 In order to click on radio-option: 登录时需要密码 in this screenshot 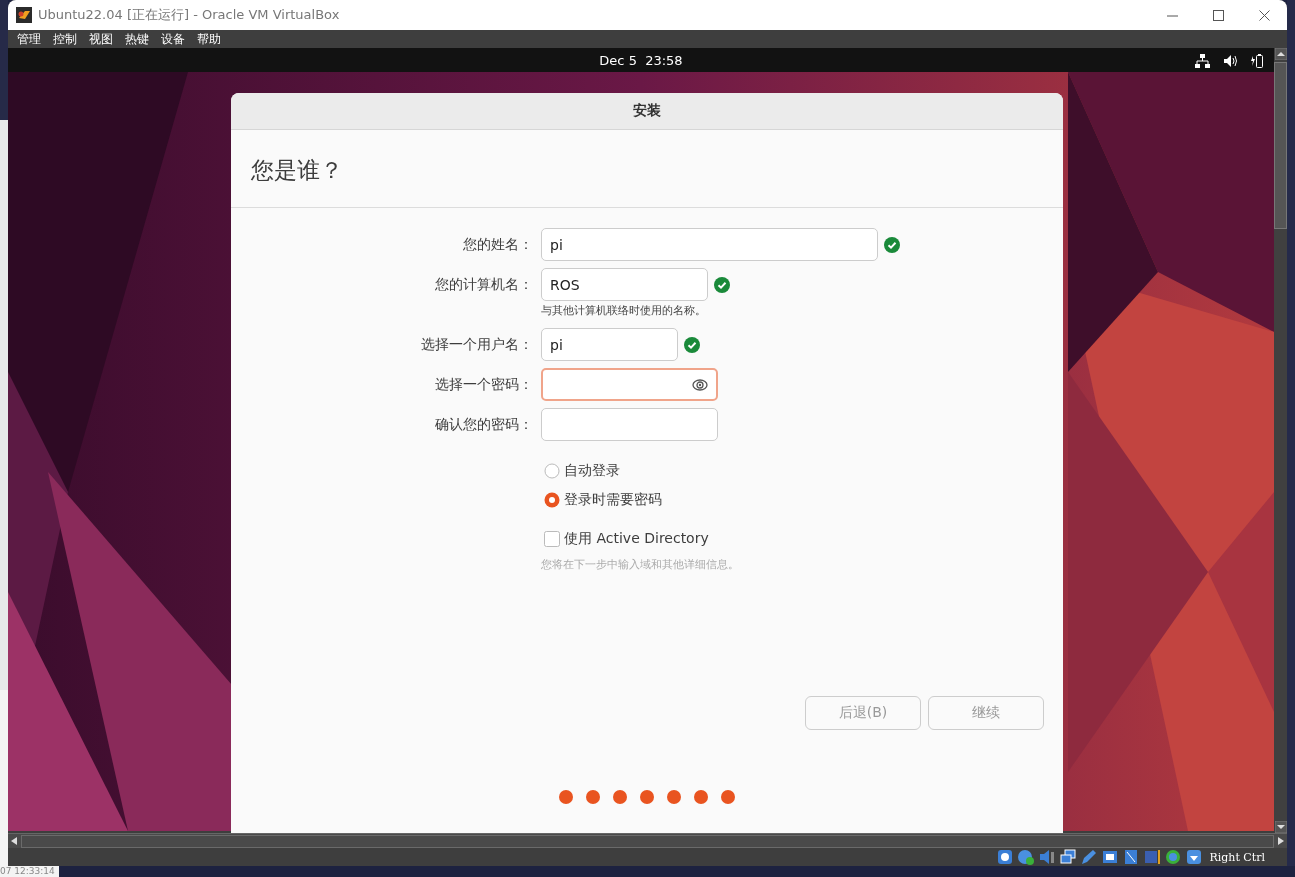, I will do `click(802, 499)`.